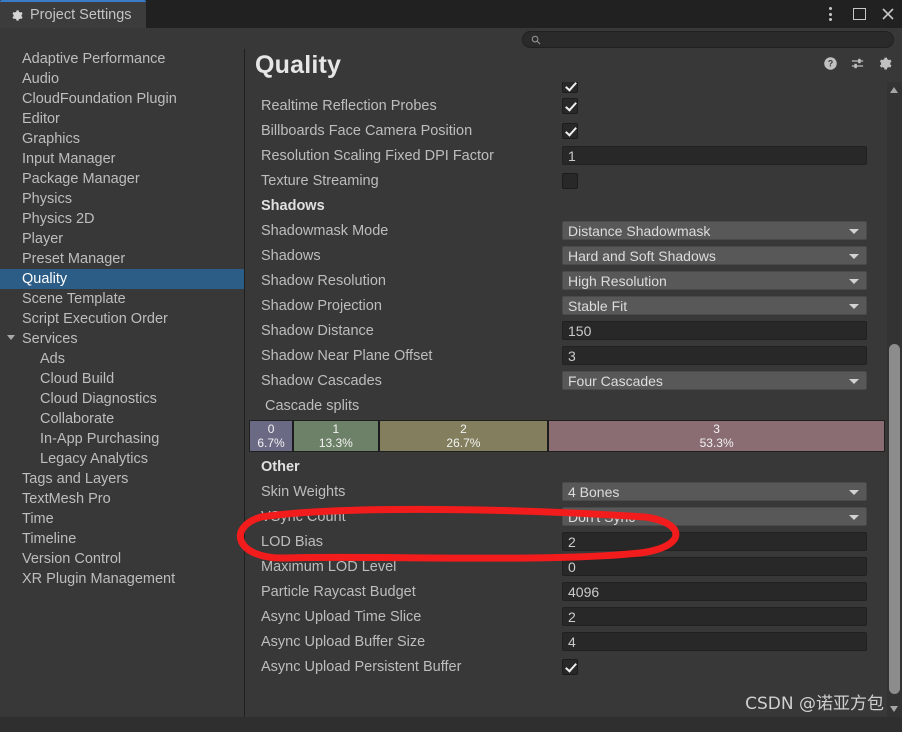 The height and width of the screenshot is (732, 902). What do you see at coordinates (122, 219) in the screenshot?
I see `sidebar-item-physics-2d: Physics 2D` at bounding box center [122, 219].